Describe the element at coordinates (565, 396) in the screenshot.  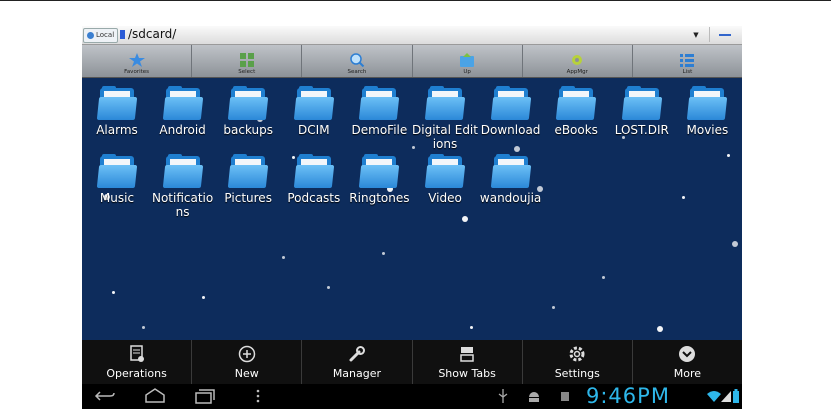
I see `sd-card-icon` at that location.